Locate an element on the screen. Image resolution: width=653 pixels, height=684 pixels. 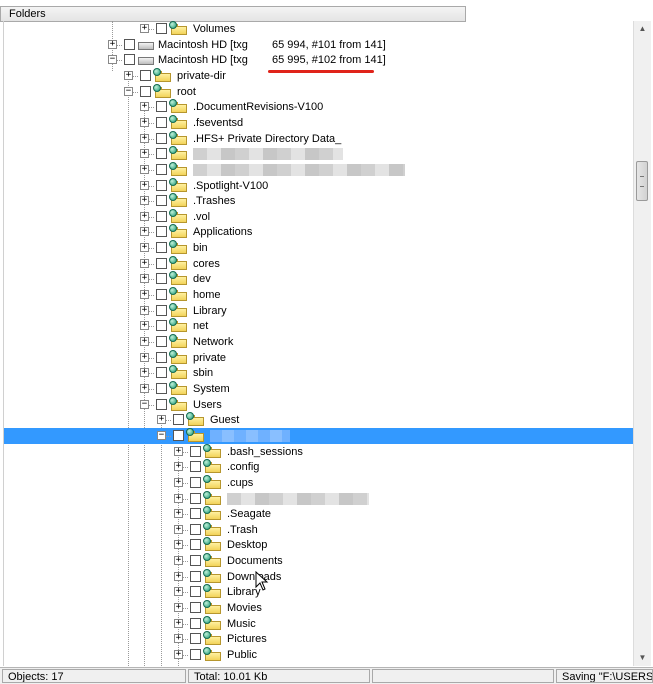
tree-row: + .HFS+ Private Directory Data_ is located at coordinates (319, 138).